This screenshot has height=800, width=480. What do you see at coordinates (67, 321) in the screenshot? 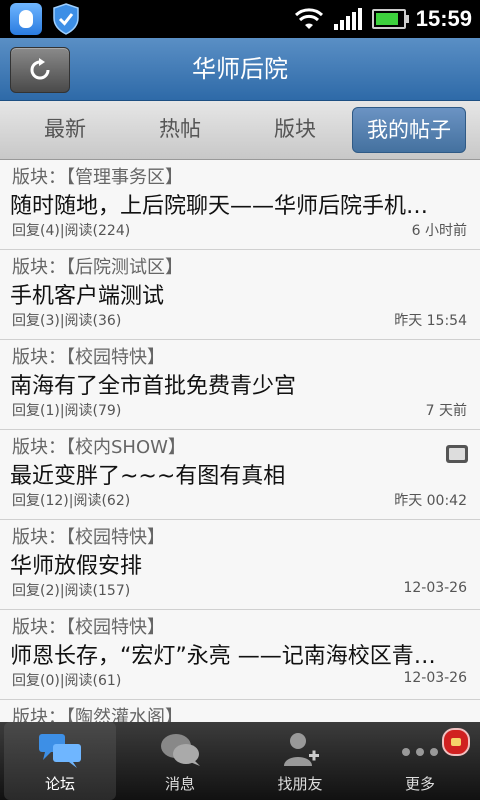
I see `post-stats: 回复(3)|阅读(36)` at bounding box center [67, 321].